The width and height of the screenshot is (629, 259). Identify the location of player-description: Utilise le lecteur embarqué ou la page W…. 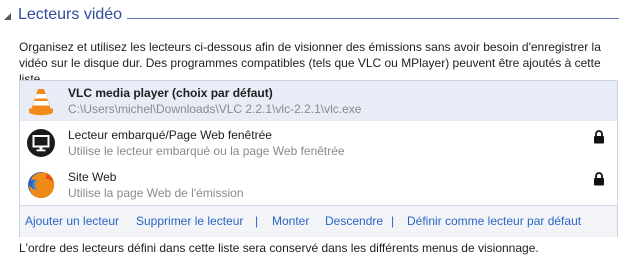
(206, 151).